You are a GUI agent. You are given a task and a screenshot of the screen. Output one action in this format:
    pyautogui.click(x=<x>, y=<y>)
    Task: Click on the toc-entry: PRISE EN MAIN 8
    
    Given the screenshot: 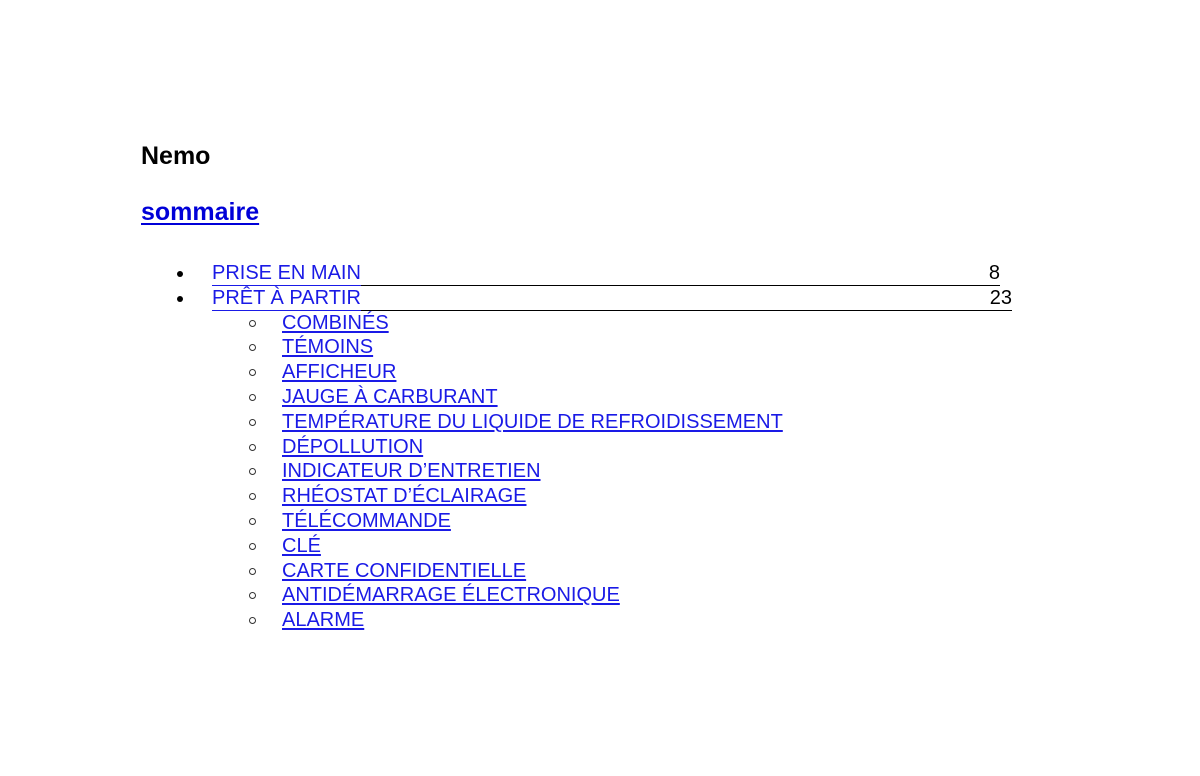 What is the action you would take?
    pyautogui.click(x=600, y=273)
    